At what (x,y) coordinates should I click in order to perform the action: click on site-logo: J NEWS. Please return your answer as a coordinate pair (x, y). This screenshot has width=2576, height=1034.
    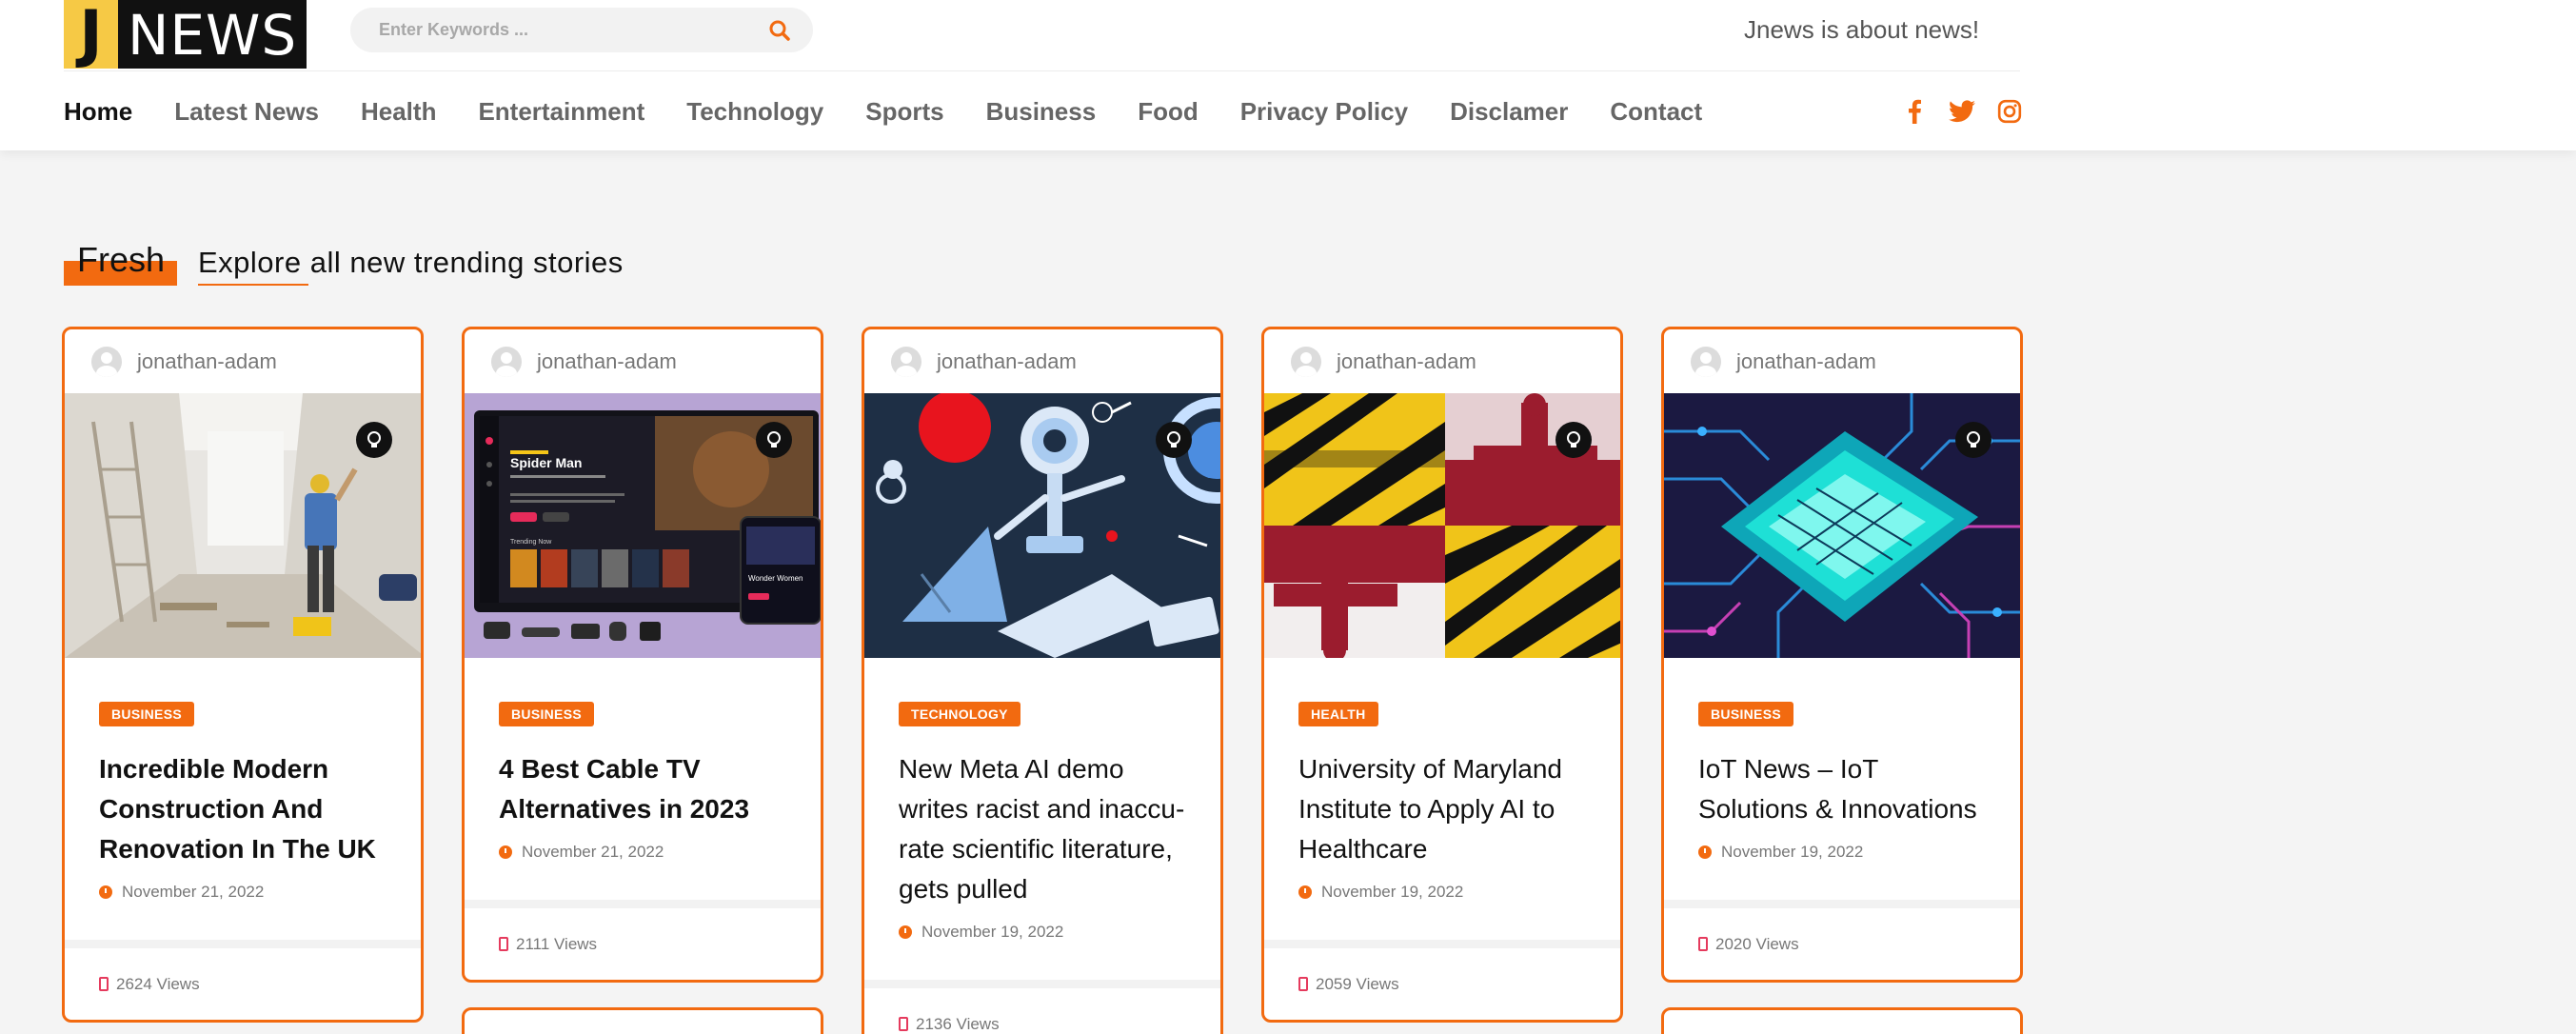
    Looking at the image, I should click on (185, 34).